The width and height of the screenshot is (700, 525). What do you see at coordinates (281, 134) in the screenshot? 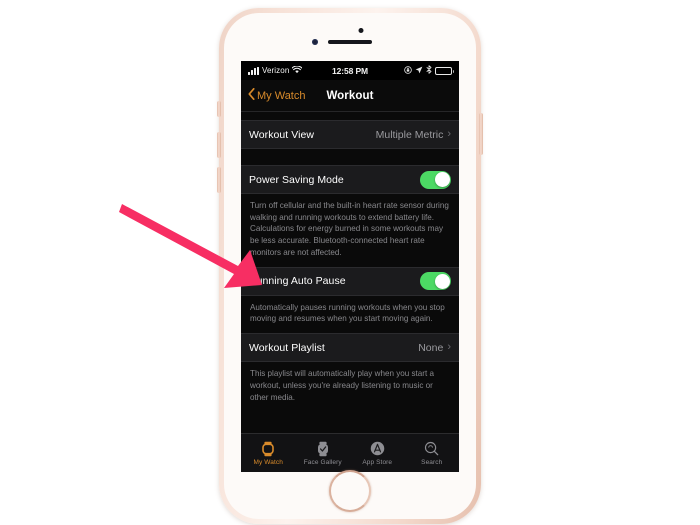
I see `row-workout-view-label: Workout View` at bounding box center [281, 134].